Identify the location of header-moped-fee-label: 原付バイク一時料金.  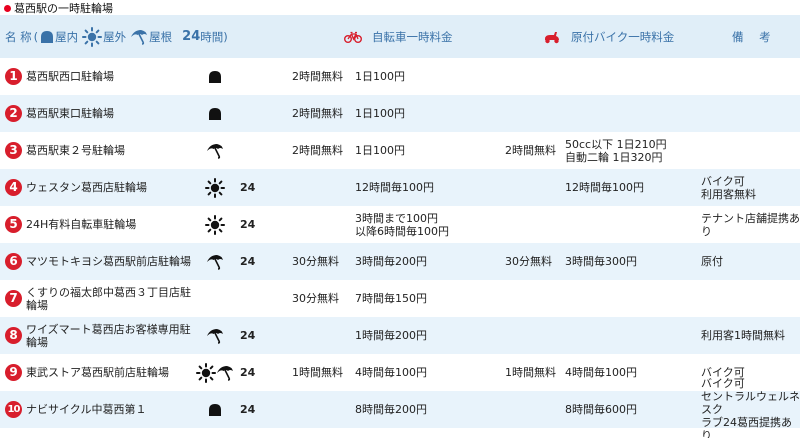
(623, 36).